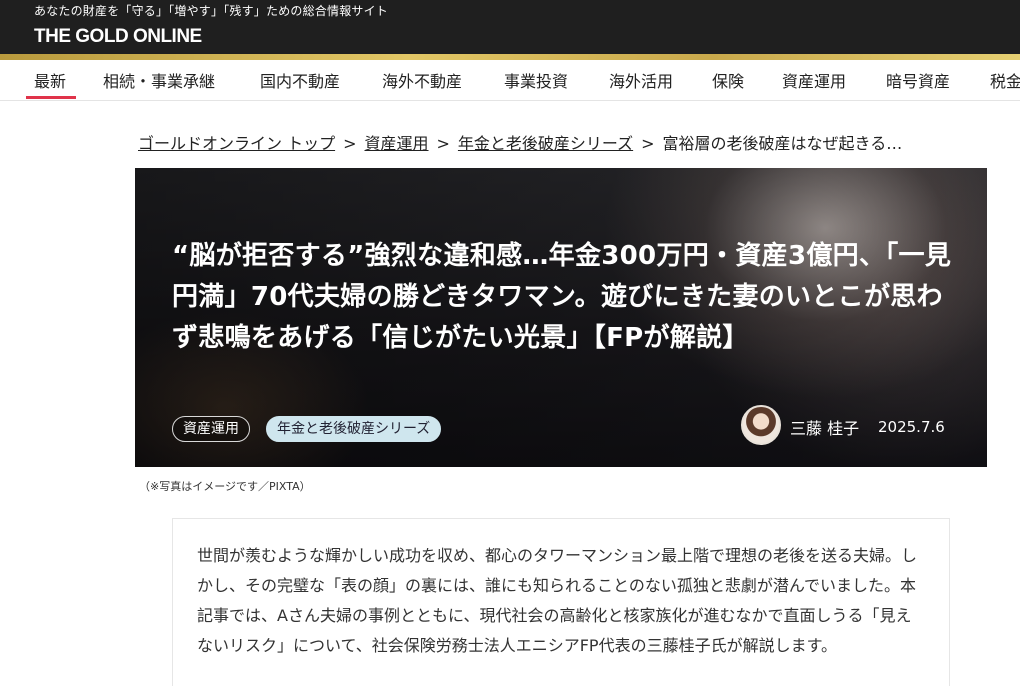 This screenshot has height=686, width=1020. Describe the element at coordinates (397, 143) in the screenshot. I see `breadcrumb-link-asset-management: 資産運用` at that location.